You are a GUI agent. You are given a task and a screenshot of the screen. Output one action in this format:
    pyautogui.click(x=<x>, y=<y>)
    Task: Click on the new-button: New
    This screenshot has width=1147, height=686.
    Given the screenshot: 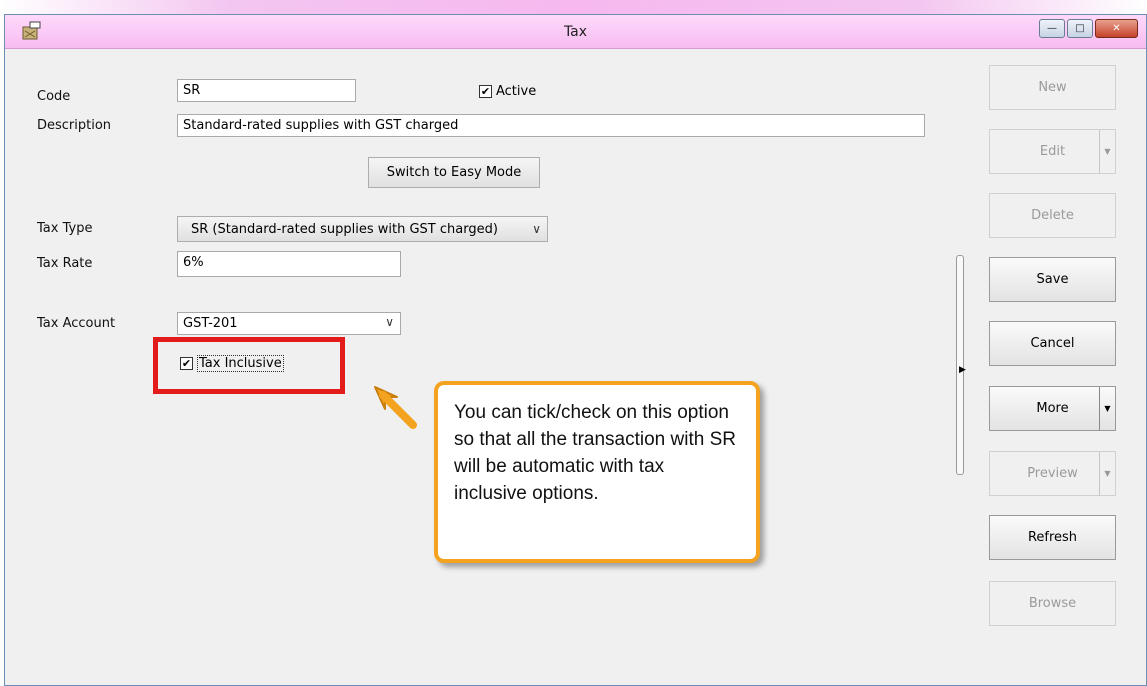 What is the action you would take?
    pyautogui.click(x=1052, y=87)
    